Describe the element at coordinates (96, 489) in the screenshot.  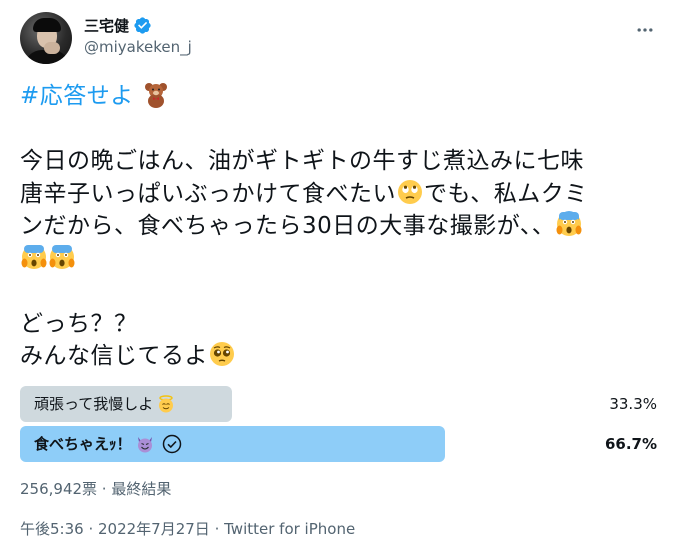
I see `poll-meta: 256,942票 · 最終結果` at that location.